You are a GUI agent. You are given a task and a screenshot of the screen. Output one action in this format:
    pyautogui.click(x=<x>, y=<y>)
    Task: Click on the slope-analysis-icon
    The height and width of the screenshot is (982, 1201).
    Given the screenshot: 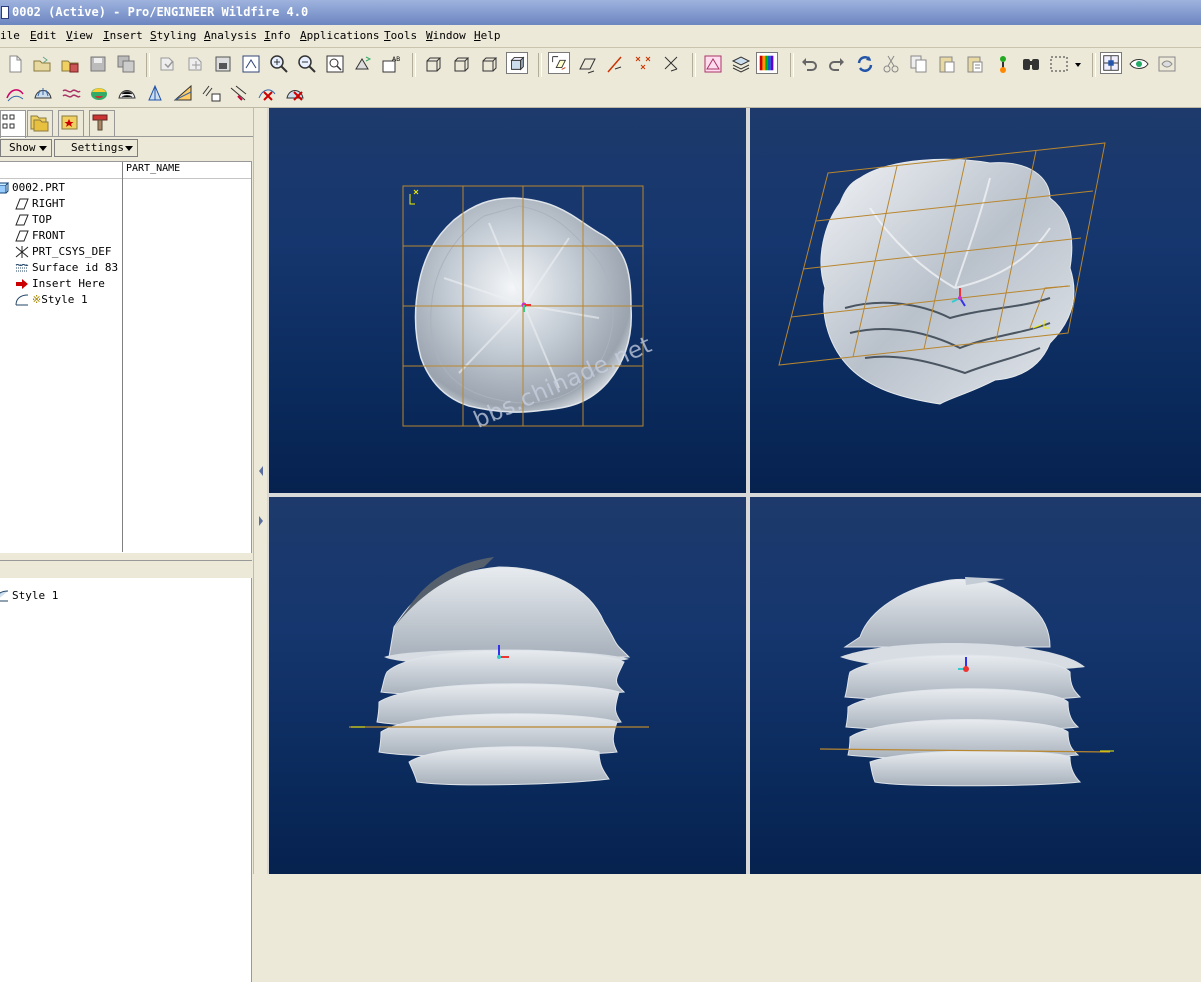 What is the action you would take?
    pyautogui.click(x=183, y=93)
    